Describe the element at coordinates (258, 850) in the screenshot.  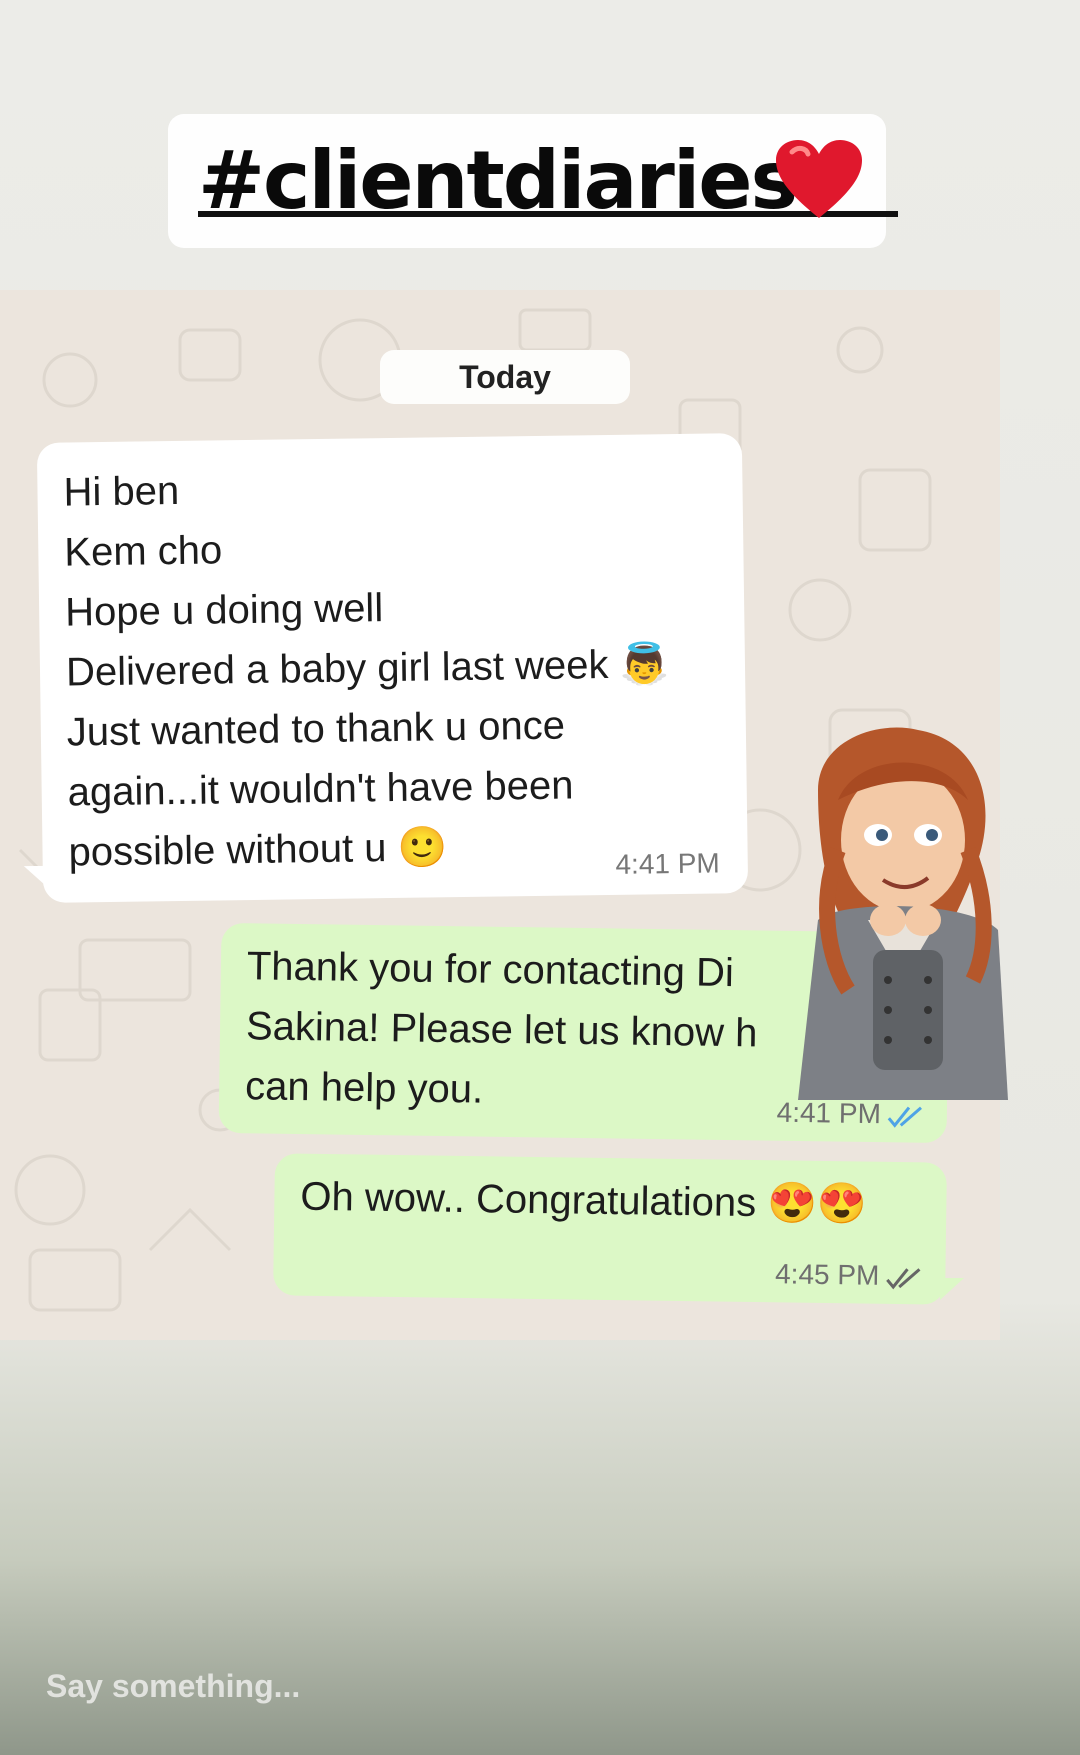
I see `message-line: possible without u 🙂` at that location.